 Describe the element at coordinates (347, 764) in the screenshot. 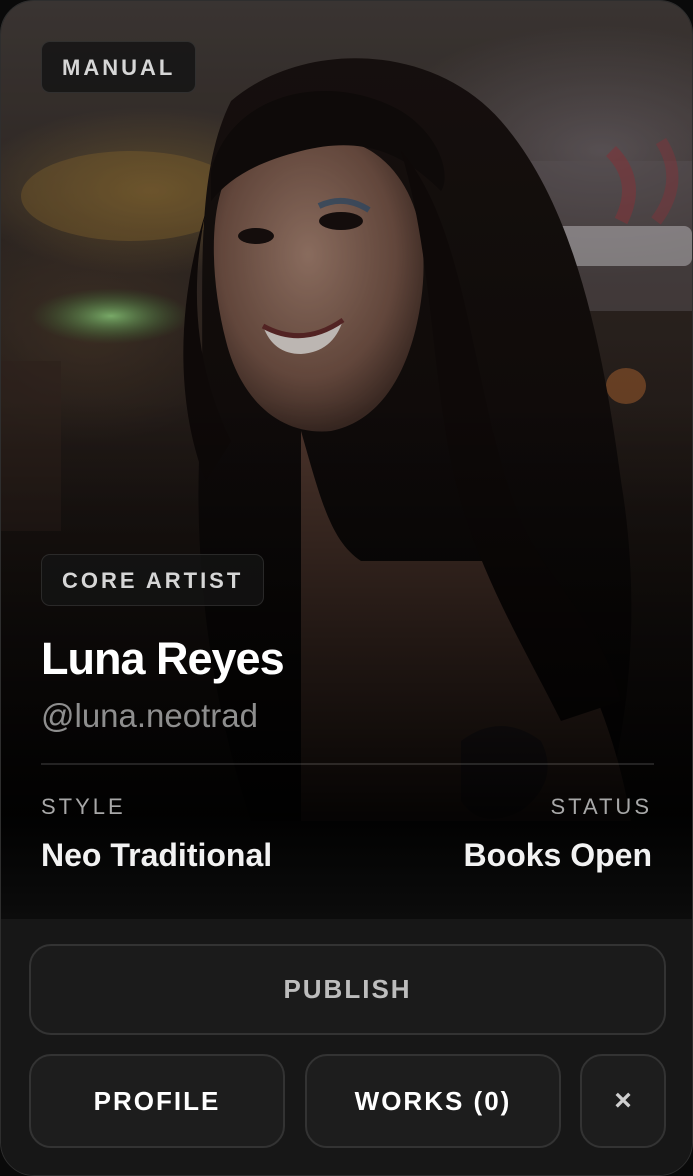

I see `divider` at that location.